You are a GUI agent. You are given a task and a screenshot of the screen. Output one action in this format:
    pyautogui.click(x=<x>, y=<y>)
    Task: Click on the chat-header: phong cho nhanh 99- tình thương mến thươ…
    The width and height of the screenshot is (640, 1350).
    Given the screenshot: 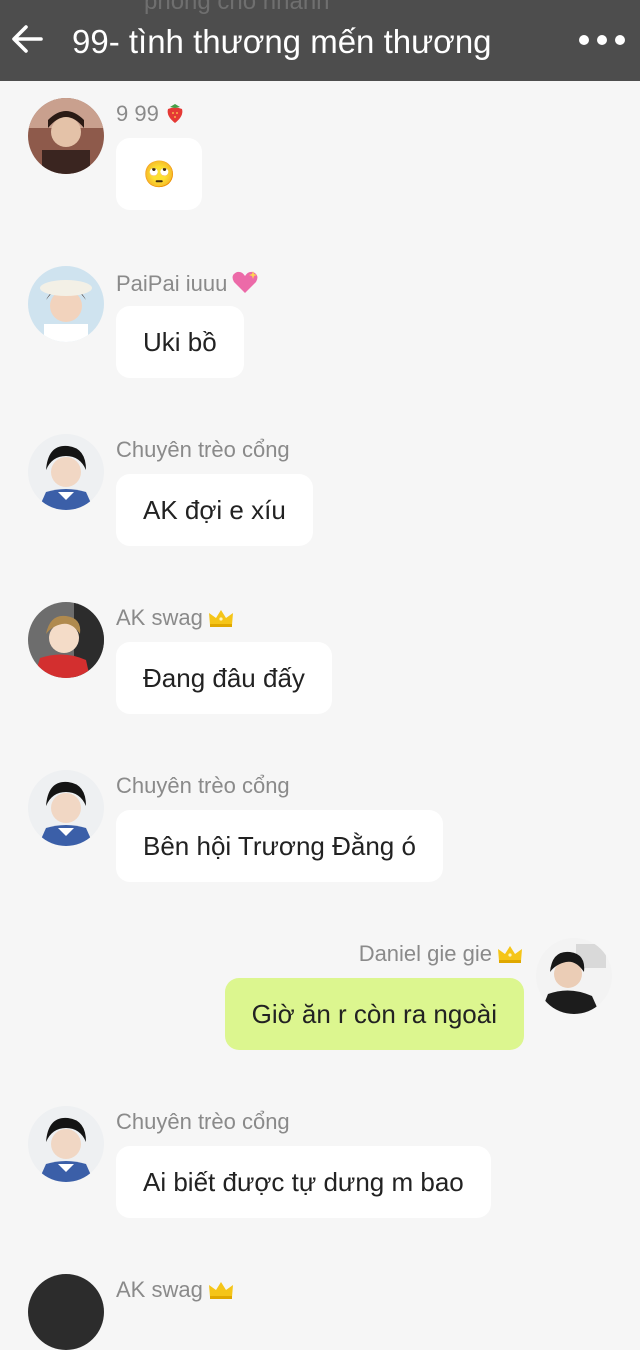 What is the action you would take?
    pyautogui.click(x=320, y=40)
    